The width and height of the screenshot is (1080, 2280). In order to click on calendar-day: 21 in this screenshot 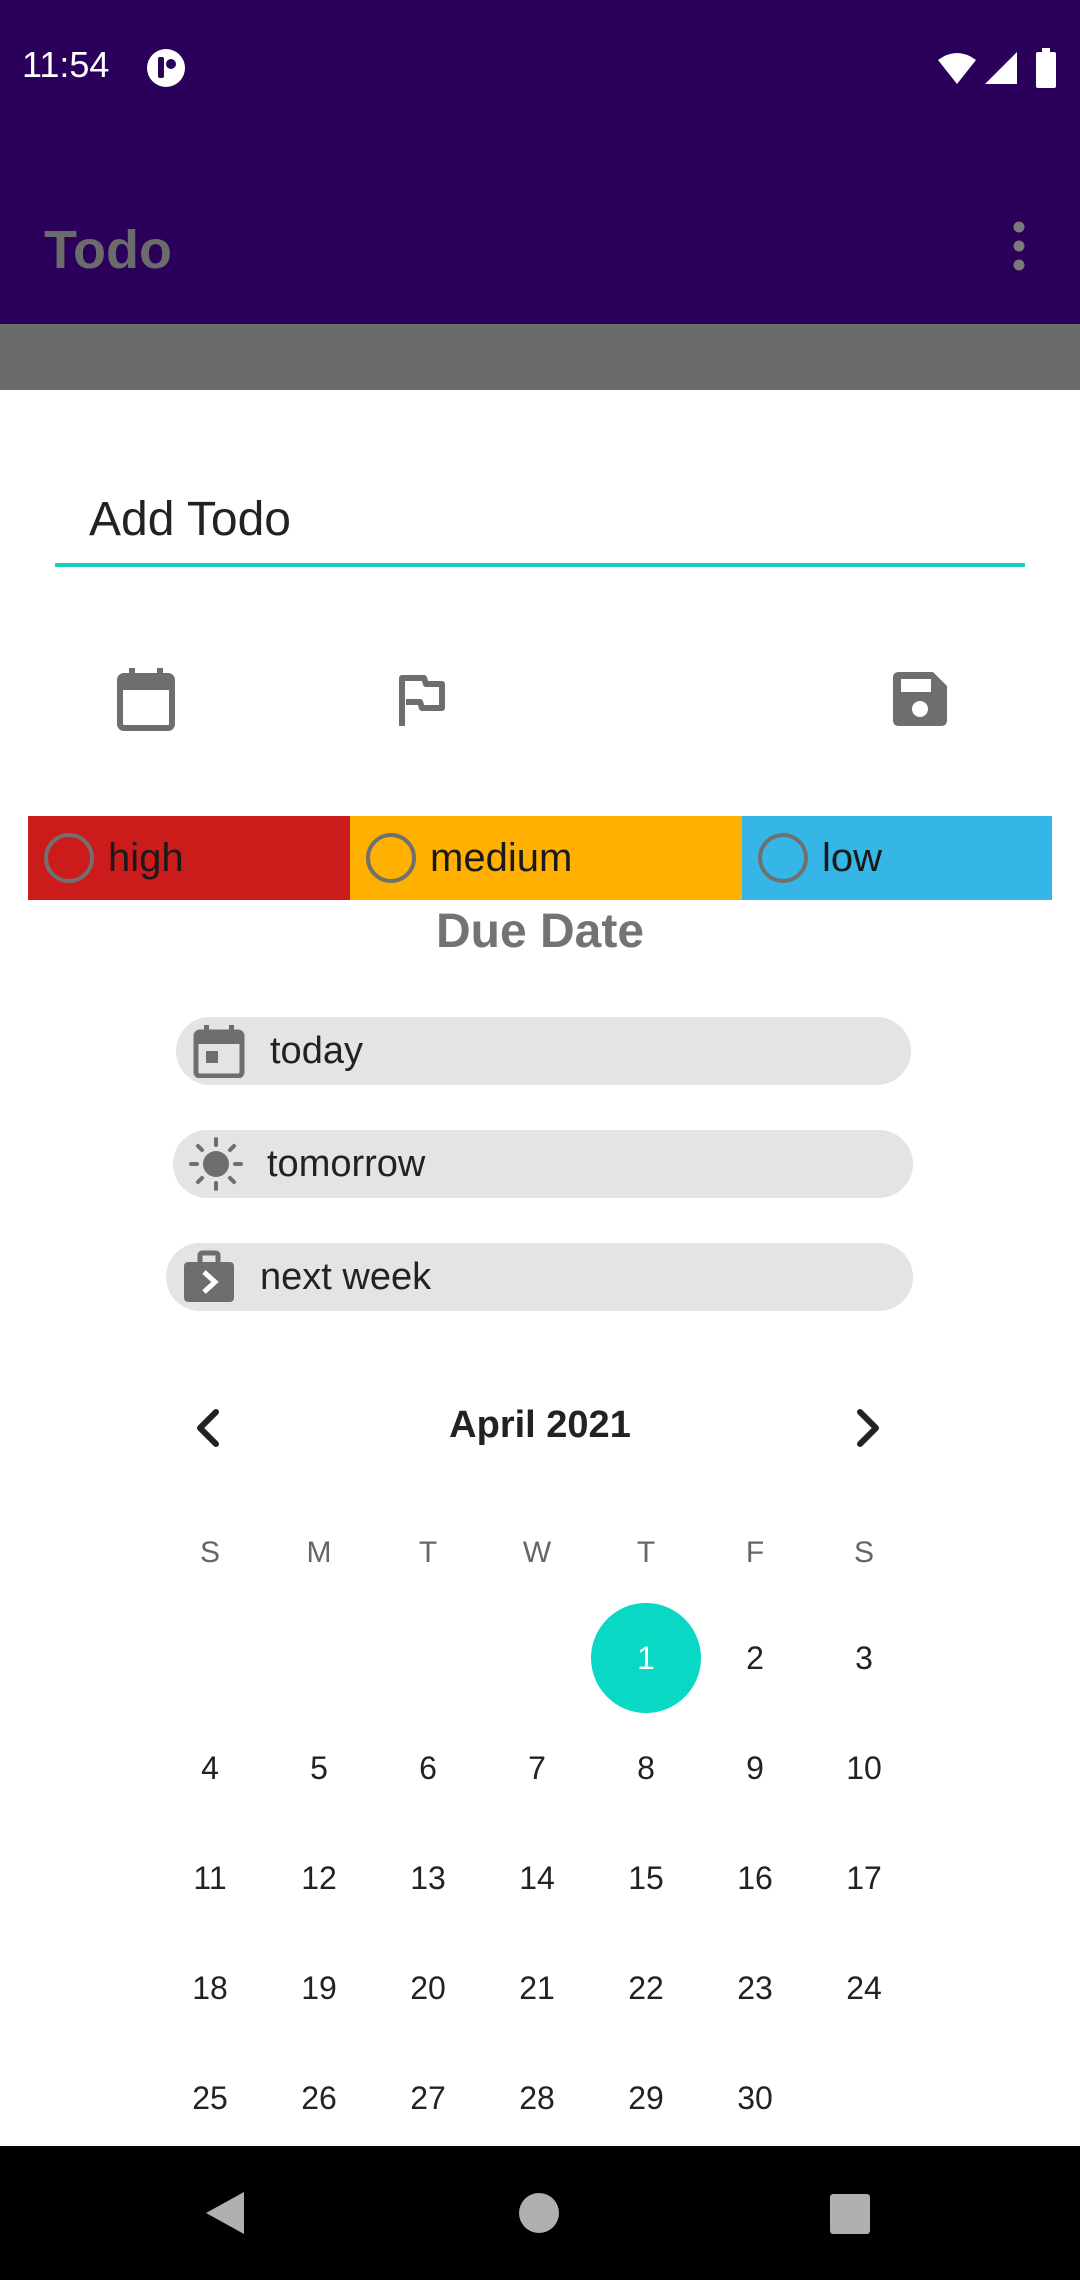, I will do `click(537, 1988)`.